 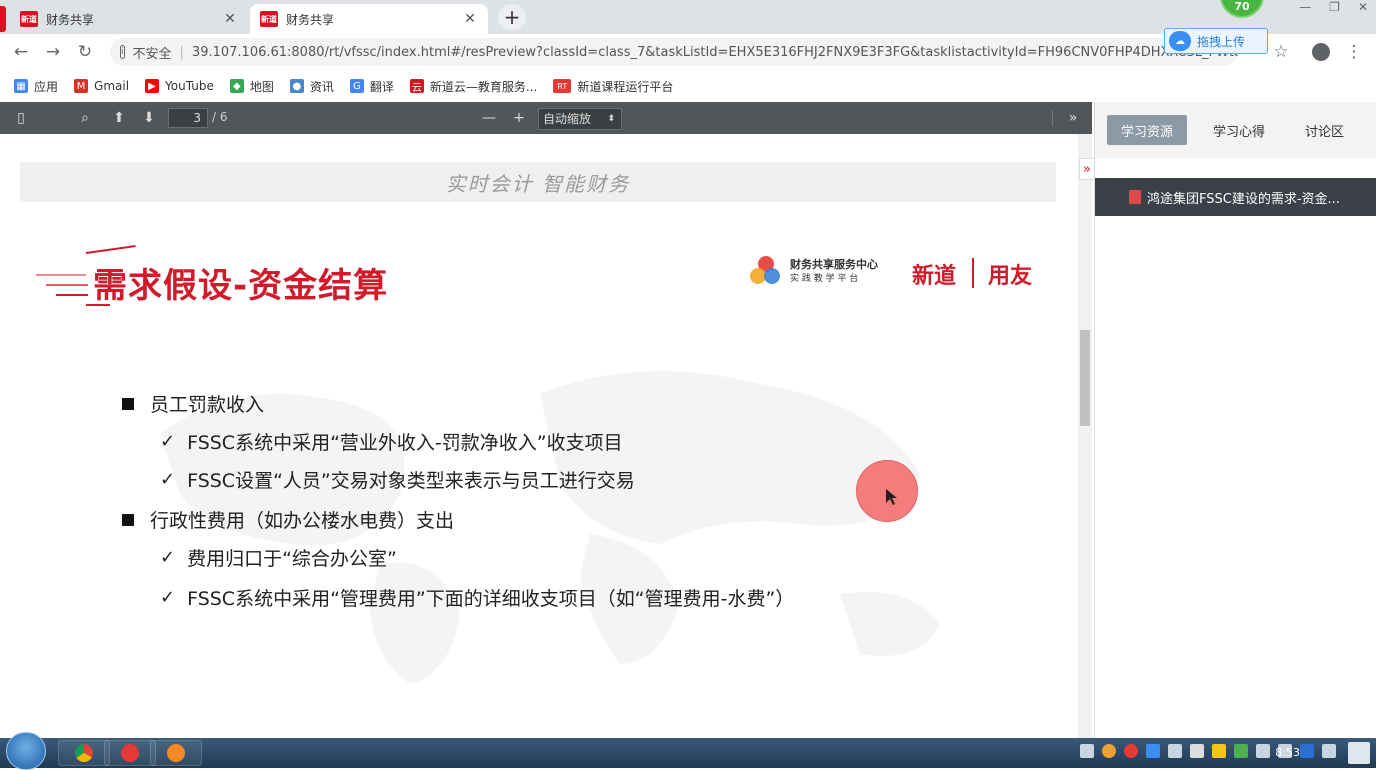 I want to click on bookmark-youtube: ▶ YouTube, so click(x=179, y=86).